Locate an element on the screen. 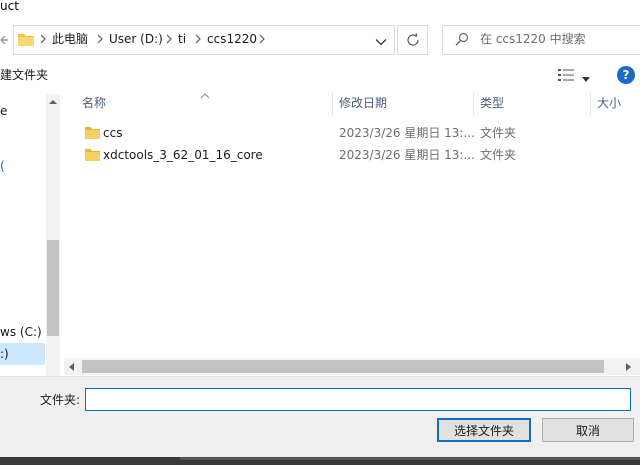 Image resolution: width=640 pixels, height=465 pixels. file-name: ccs is located at coordinates (112, 133).